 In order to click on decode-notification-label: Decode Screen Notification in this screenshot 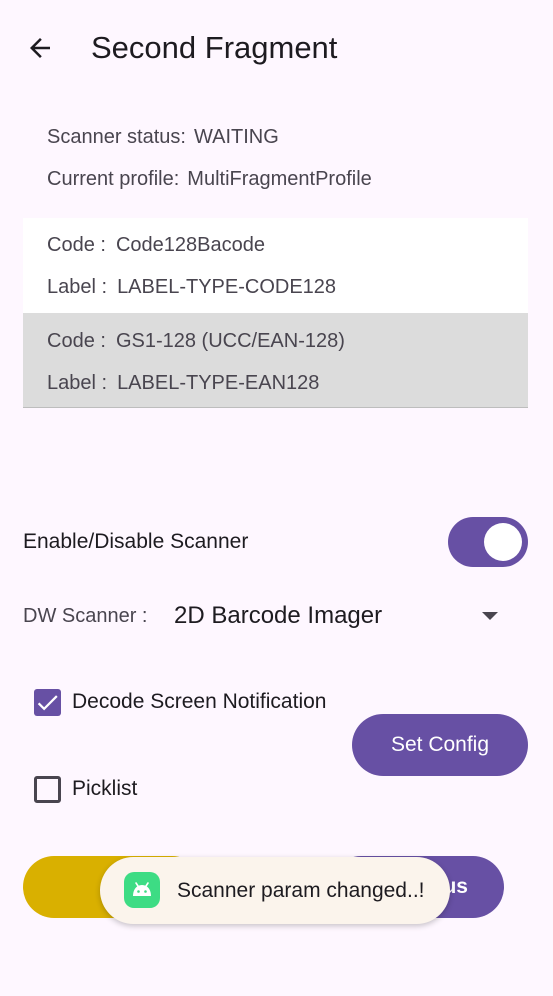, I will do `click(199, 701)`.